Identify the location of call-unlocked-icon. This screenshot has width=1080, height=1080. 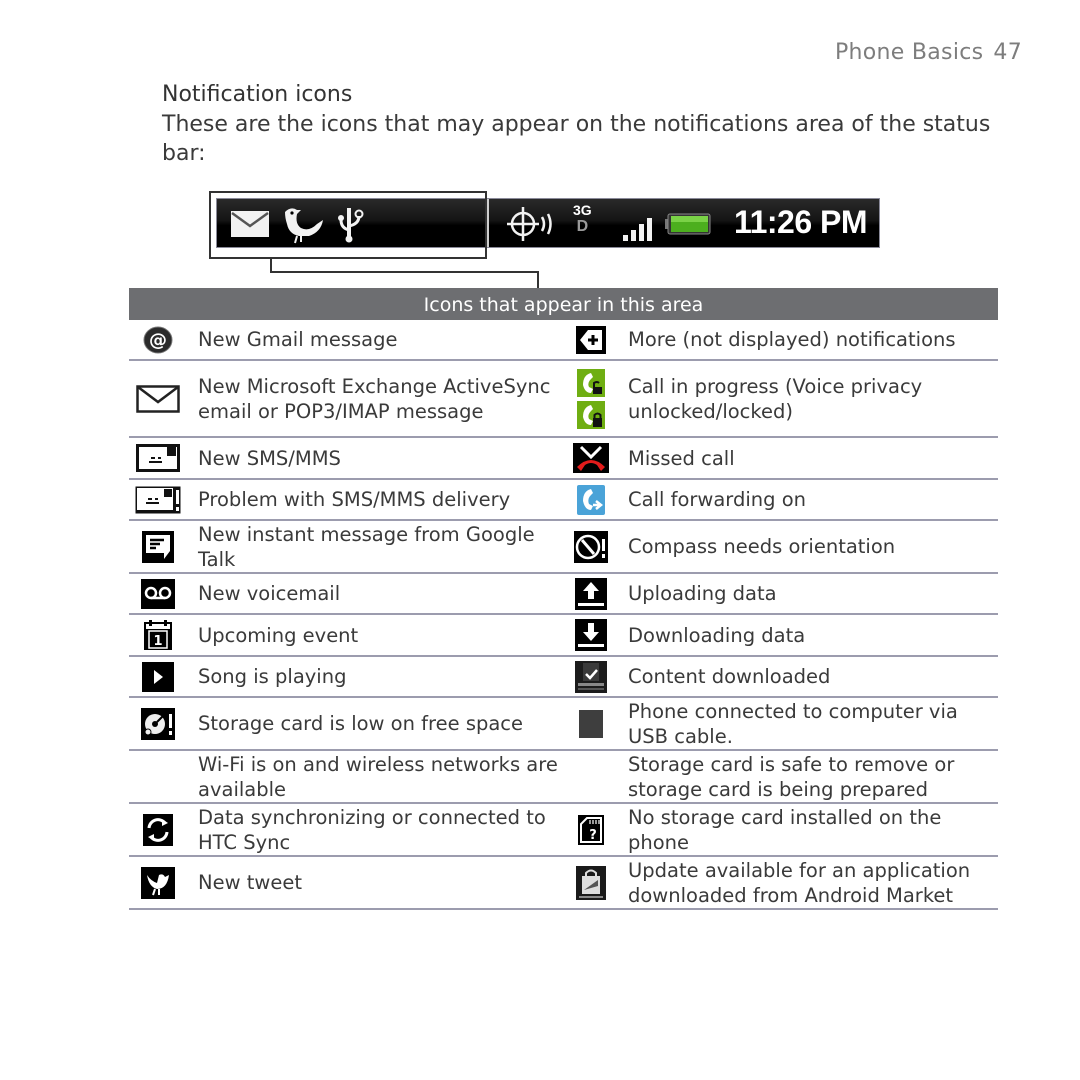
(591, 382).